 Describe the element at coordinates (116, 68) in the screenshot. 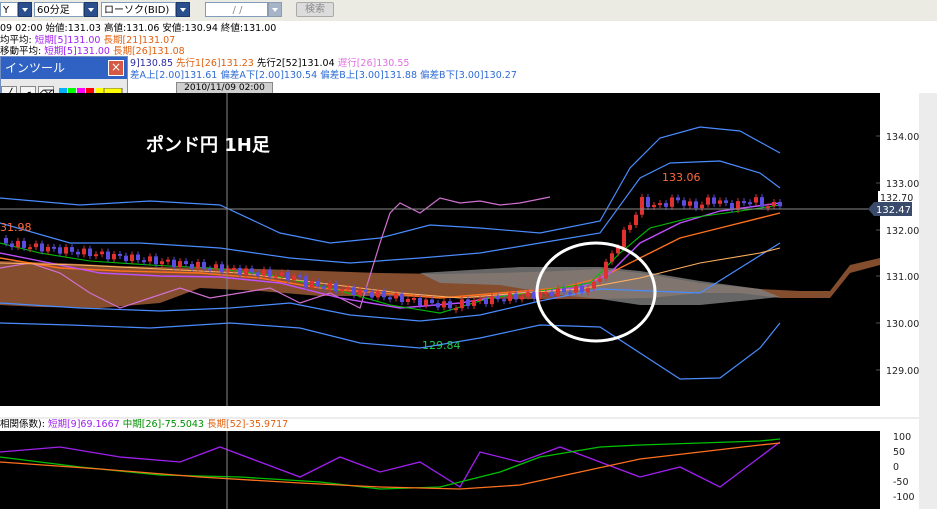

I see `close-icon: ×` at that location.